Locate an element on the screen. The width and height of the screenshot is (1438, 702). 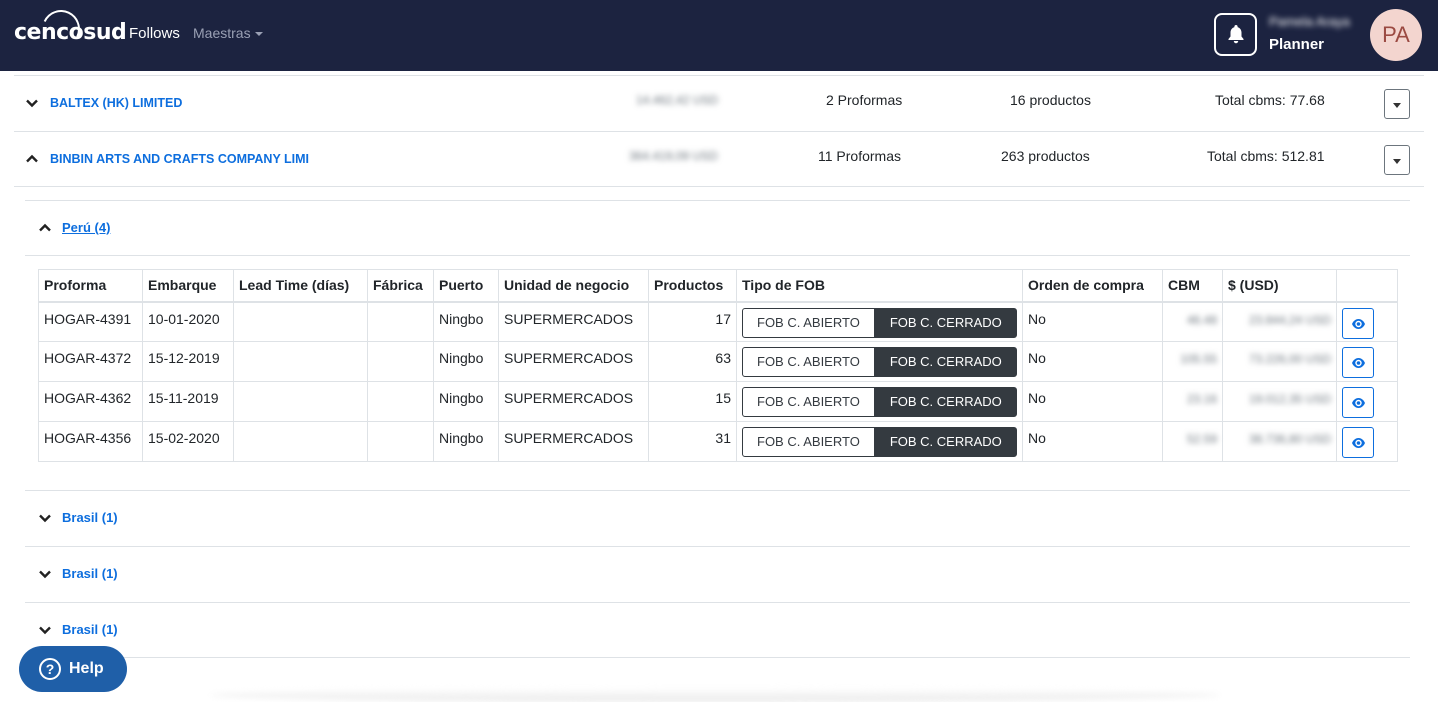
cell-embarque: 15-02-2020 is located at coordinates (188, 441).